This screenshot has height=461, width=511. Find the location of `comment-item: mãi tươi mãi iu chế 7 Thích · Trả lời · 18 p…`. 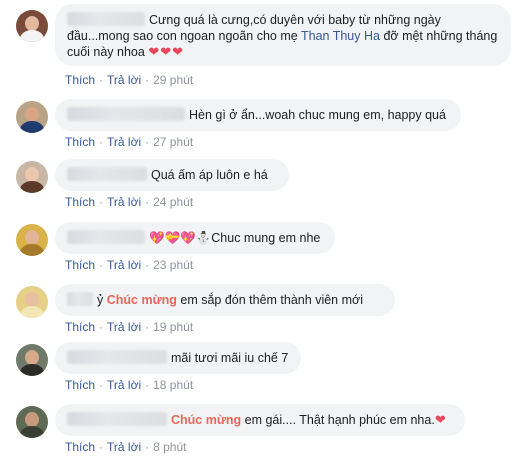

comment-item: mãi tươi mãi iu chế 7 Thích · Trả lời · 18 p… is located at coordinates (255, 368).